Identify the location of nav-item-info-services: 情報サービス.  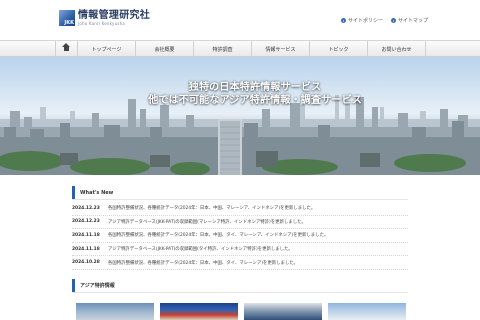
(281, 49).